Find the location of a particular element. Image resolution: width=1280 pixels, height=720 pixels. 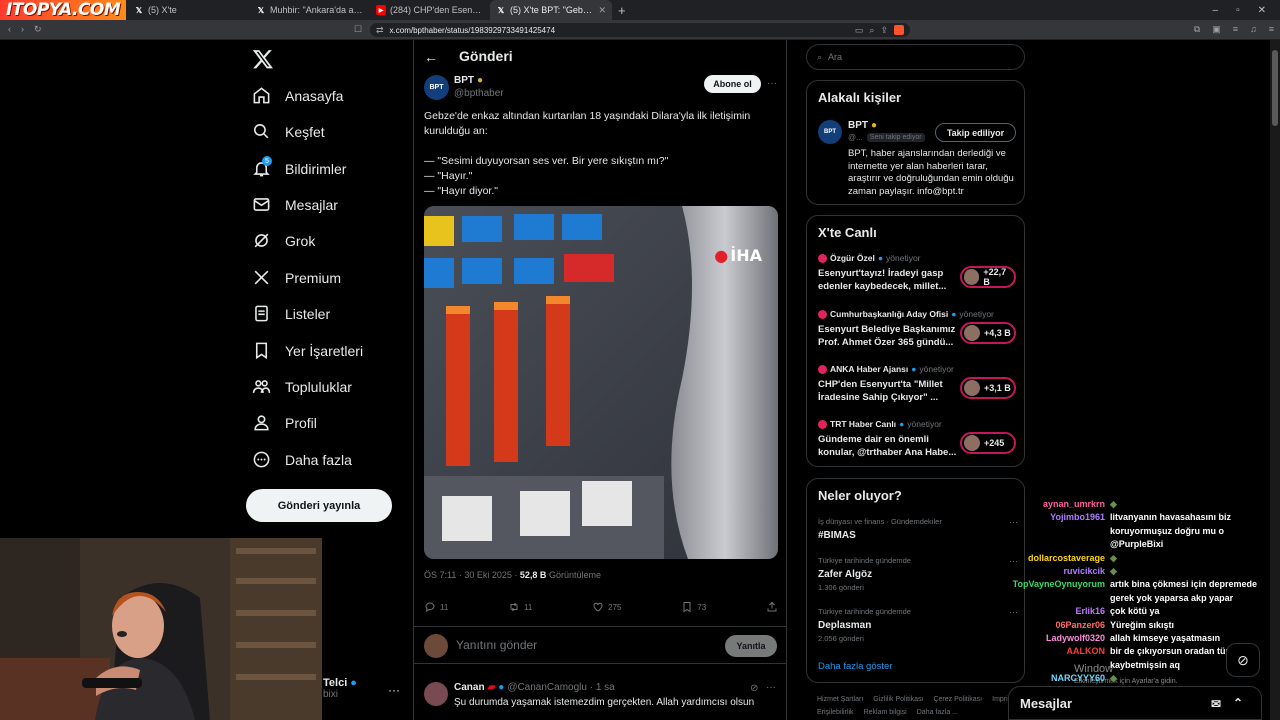

post-video: ● İHA is located at coordinates (601, 382).